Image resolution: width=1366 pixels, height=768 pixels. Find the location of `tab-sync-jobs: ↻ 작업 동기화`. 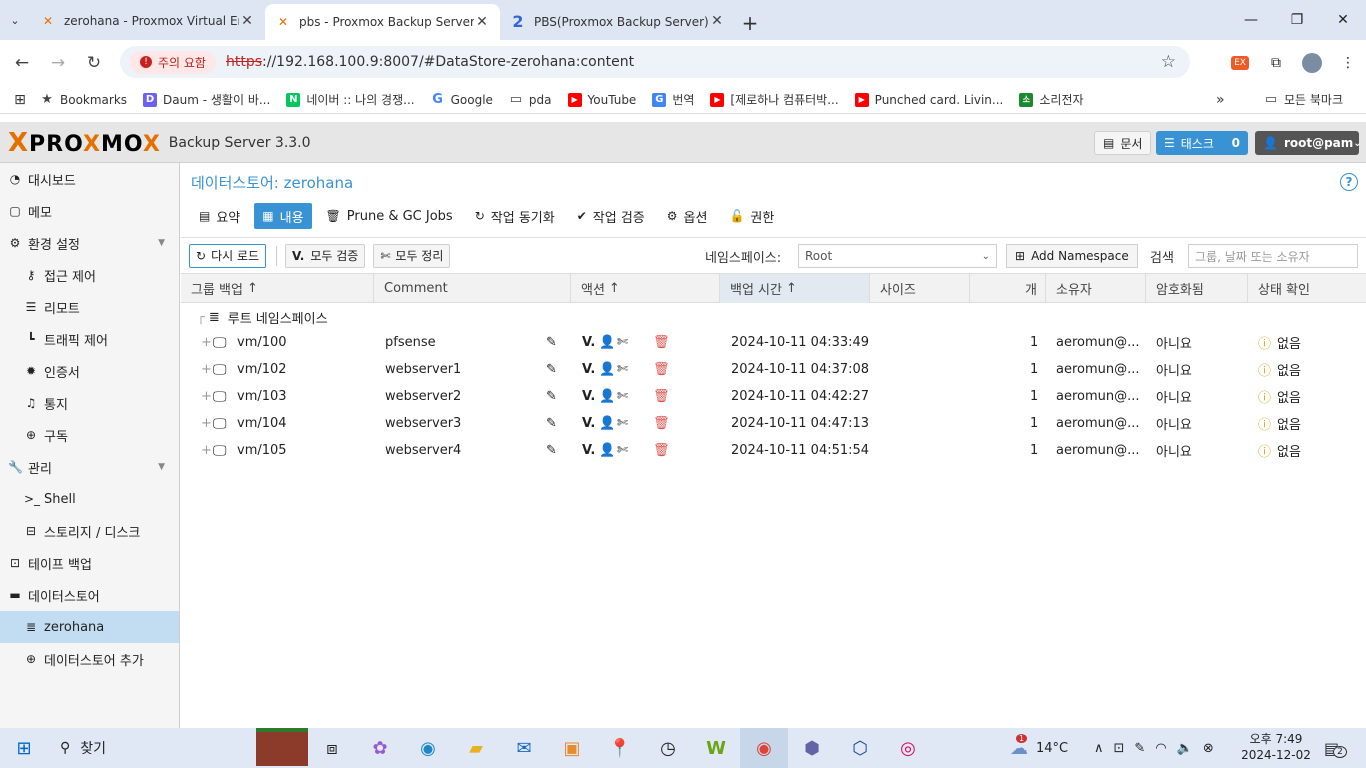

tab-sync-jobs: ↻ 작업 동기화 is located at coordinates (515, 216).